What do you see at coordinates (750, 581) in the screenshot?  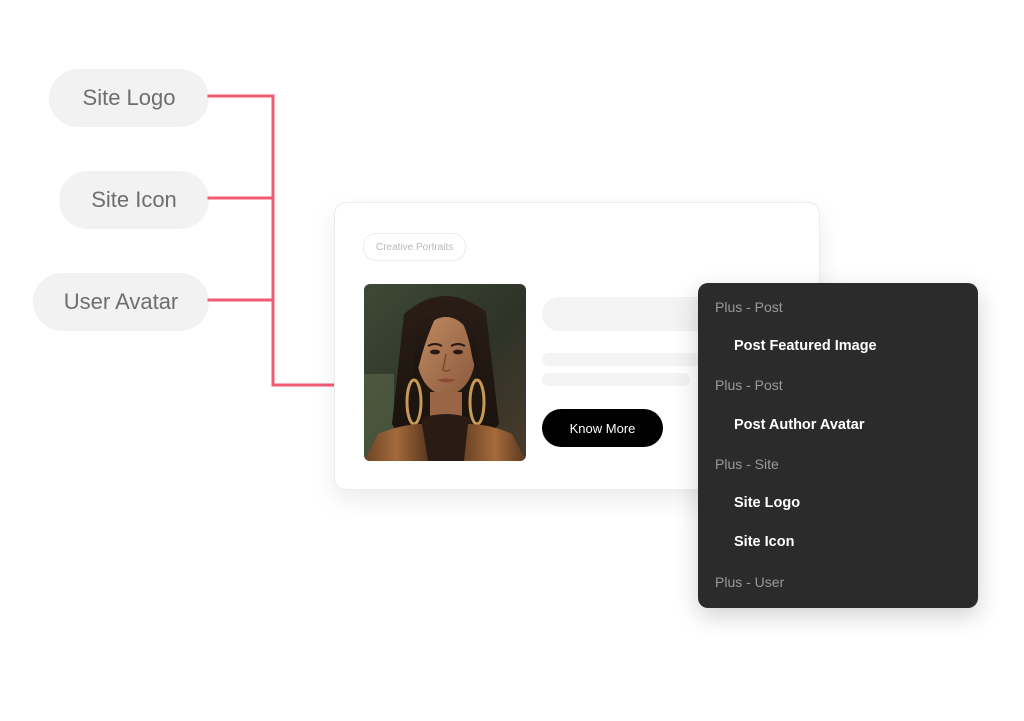 I see `dropdown-group-label: Plus - User` at bounding box center [750, 581].